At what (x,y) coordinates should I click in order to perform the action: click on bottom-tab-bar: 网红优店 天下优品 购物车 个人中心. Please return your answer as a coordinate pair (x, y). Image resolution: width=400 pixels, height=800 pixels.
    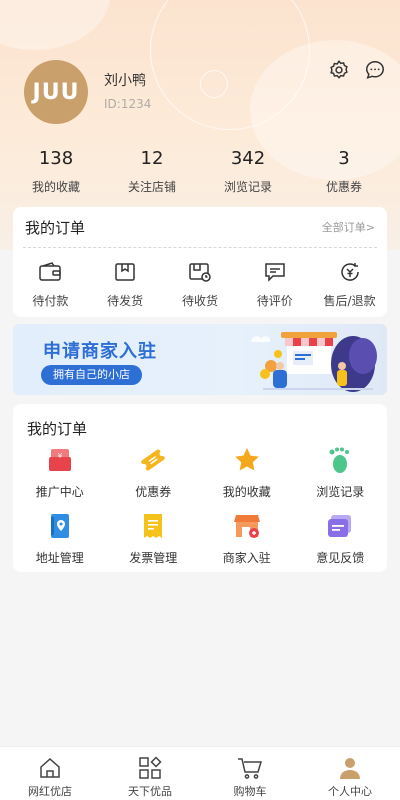
    Looking at the image, I should click on (200, 773).